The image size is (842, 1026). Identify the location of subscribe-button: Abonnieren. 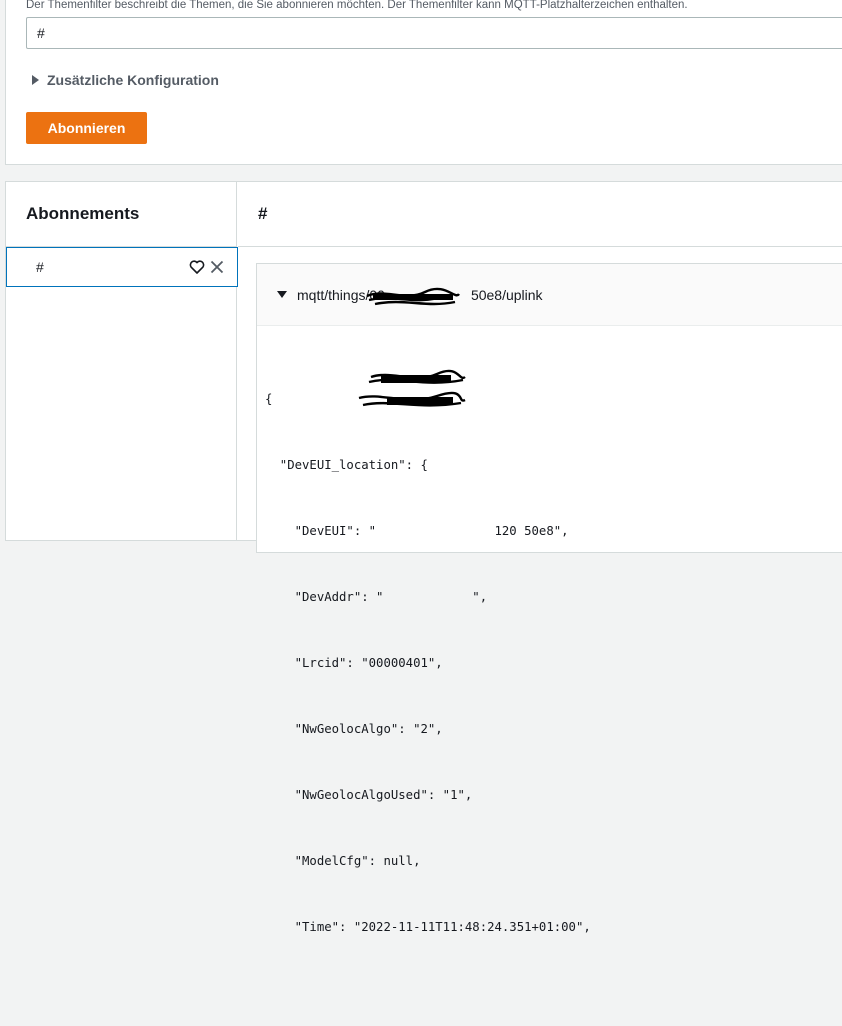
(86, 128).